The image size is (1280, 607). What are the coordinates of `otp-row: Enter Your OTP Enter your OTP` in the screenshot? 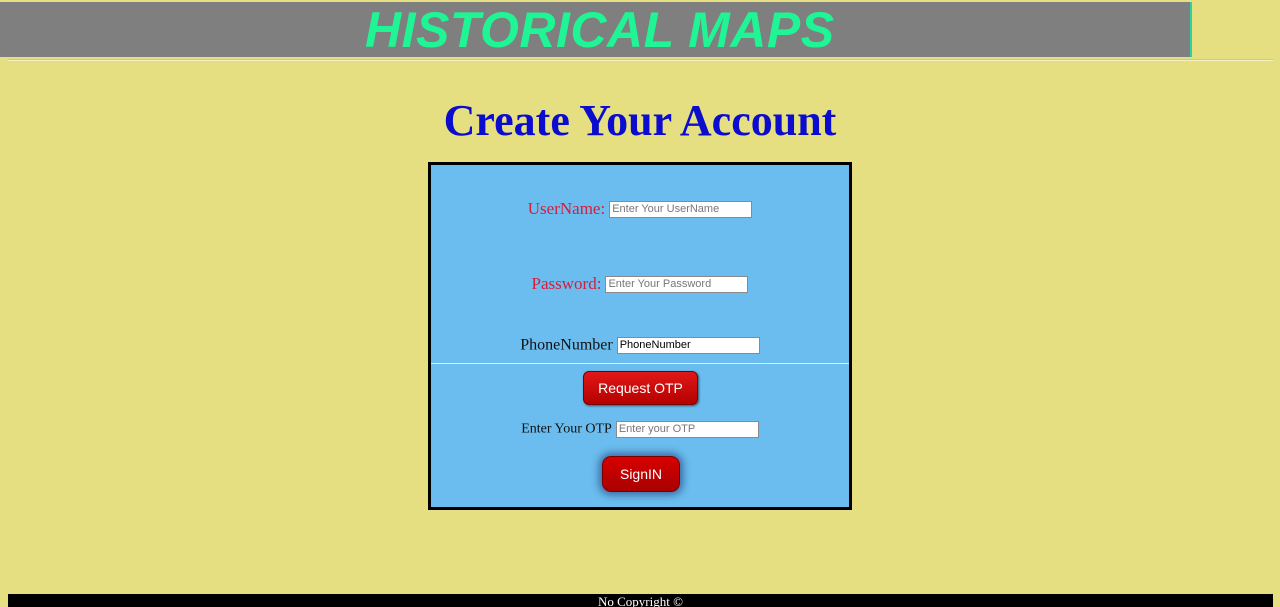 It's located at (640, 429).